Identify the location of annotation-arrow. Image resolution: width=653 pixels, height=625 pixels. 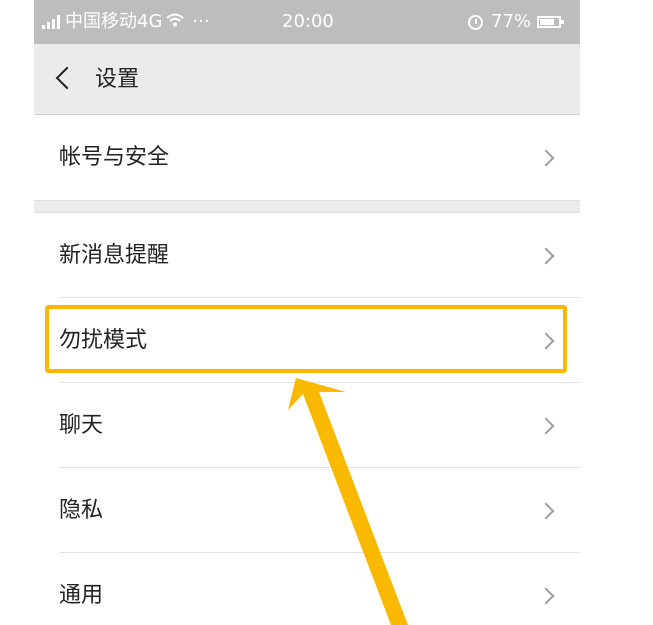
(348, 501).